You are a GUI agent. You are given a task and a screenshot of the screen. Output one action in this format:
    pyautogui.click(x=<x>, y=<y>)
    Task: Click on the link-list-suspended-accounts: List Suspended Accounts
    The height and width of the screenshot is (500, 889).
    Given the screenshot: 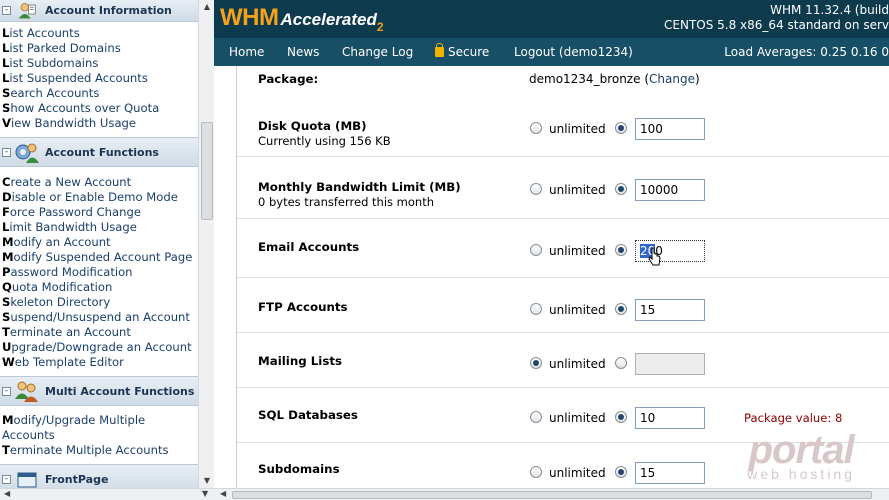 What is the action you would take?
    pyautogui.click(x=100, y=78)
    